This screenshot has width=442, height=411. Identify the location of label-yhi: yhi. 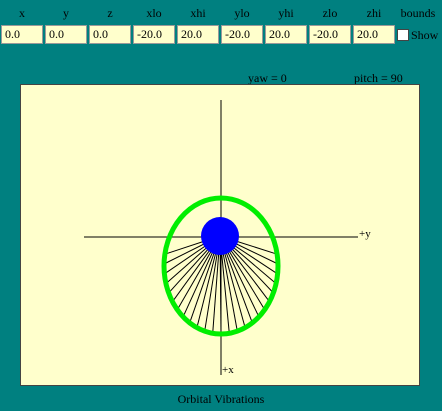
(286, 13).